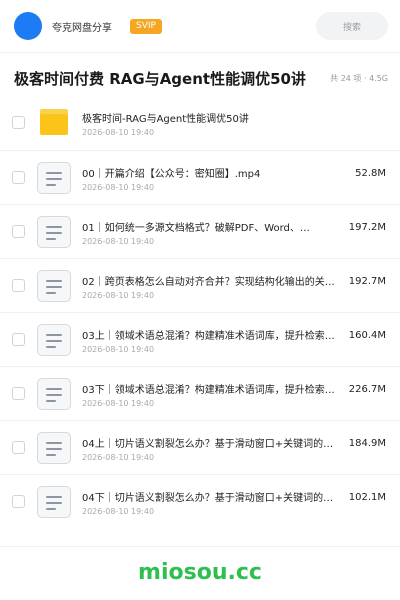 The image size is (400, 600). What do you see at coordinates (367, 497) in the screenshot?
I see `item-size: 102.1M` at bounding box center [367, 497].